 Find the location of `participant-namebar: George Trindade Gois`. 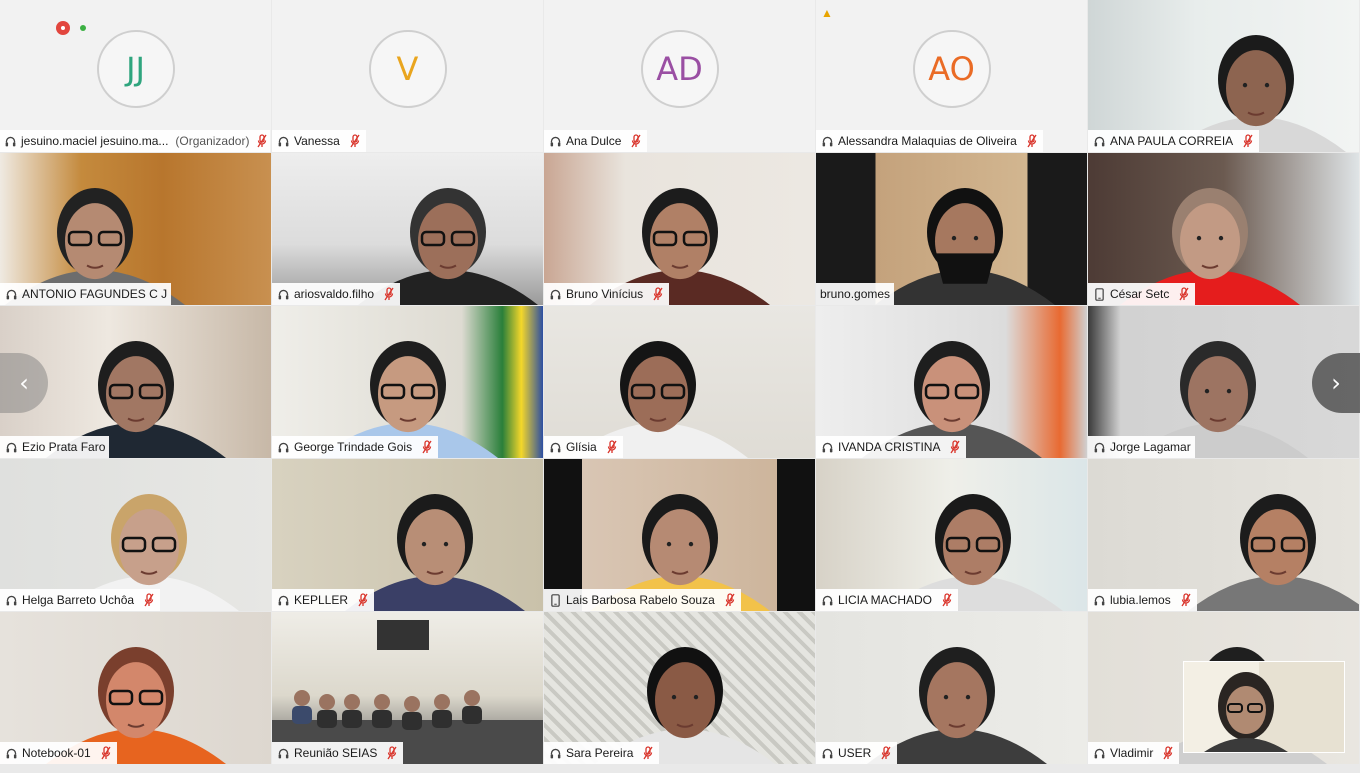

participant-namebar: George Trindade Gois is located at coordinates (355, 447).